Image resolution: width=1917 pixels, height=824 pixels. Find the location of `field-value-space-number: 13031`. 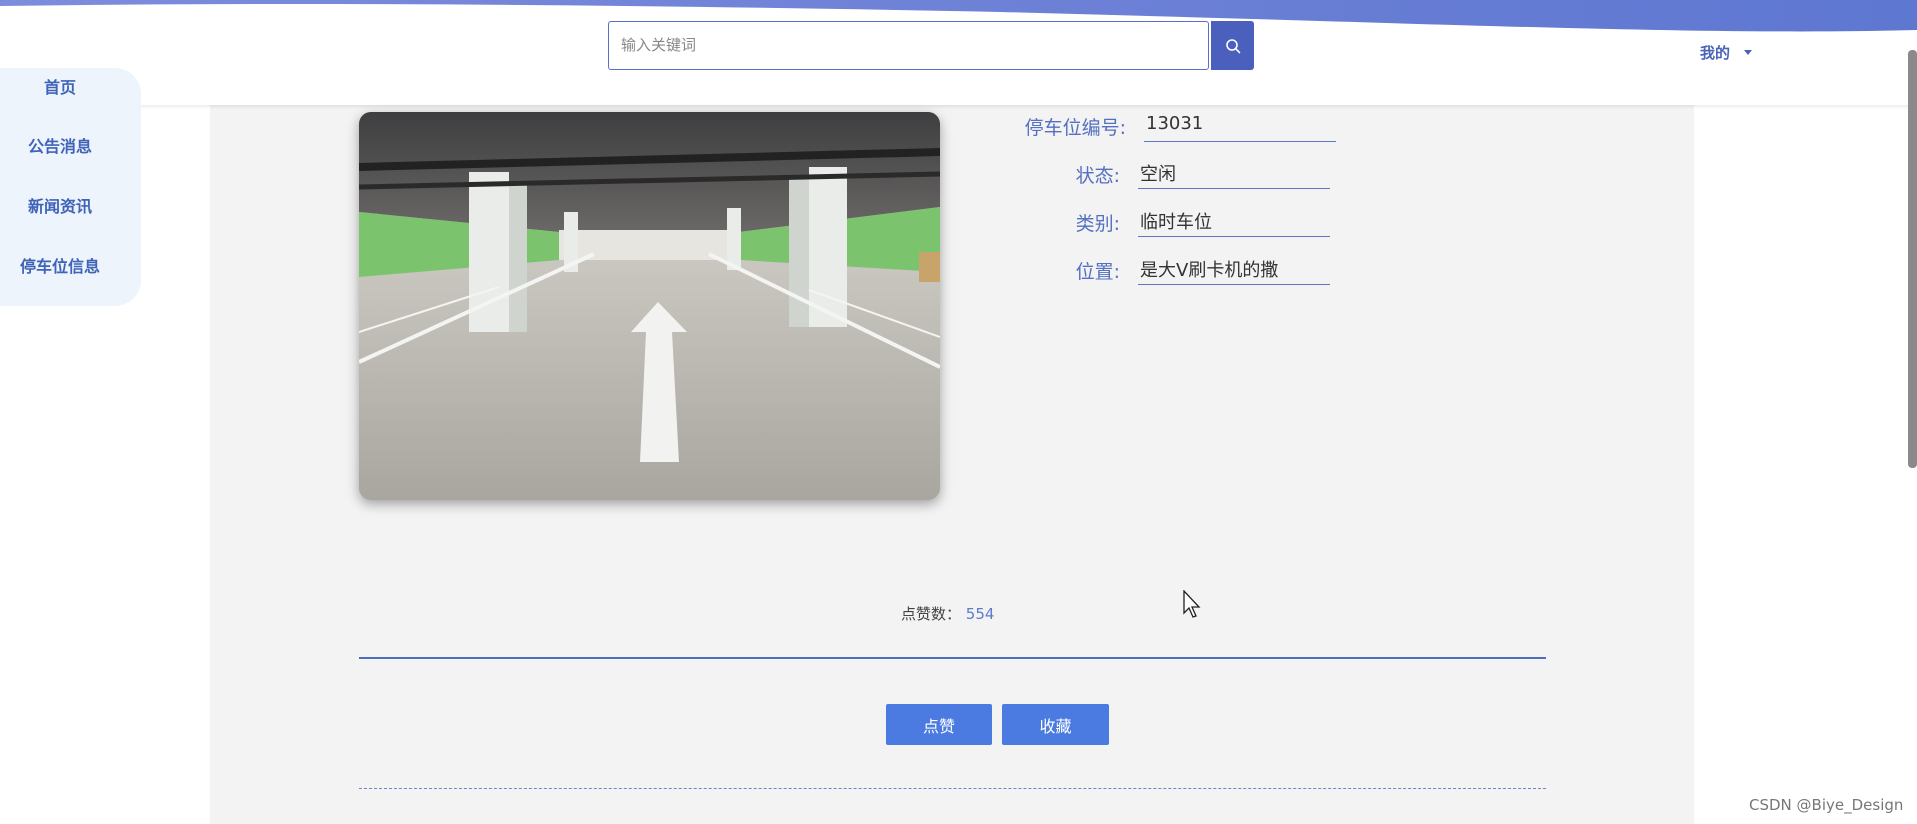

field-value-space-number: 13031 is located at coordinates (1240, 127).